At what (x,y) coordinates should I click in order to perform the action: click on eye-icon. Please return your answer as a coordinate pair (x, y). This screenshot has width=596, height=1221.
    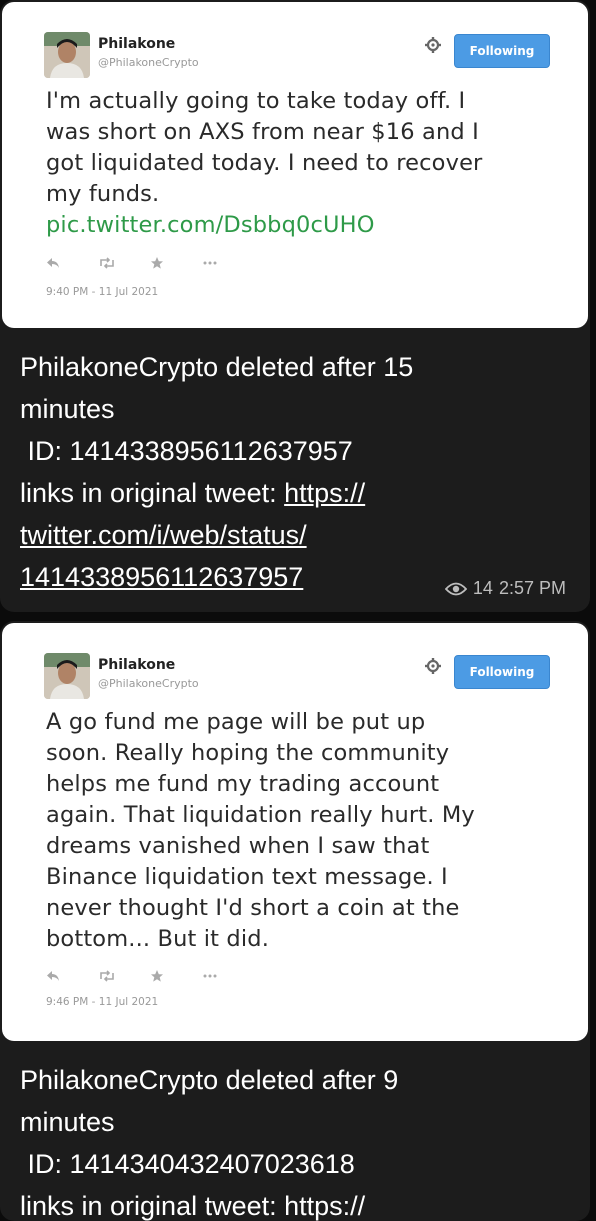
    Looking at the image, I should click on (455, 588).